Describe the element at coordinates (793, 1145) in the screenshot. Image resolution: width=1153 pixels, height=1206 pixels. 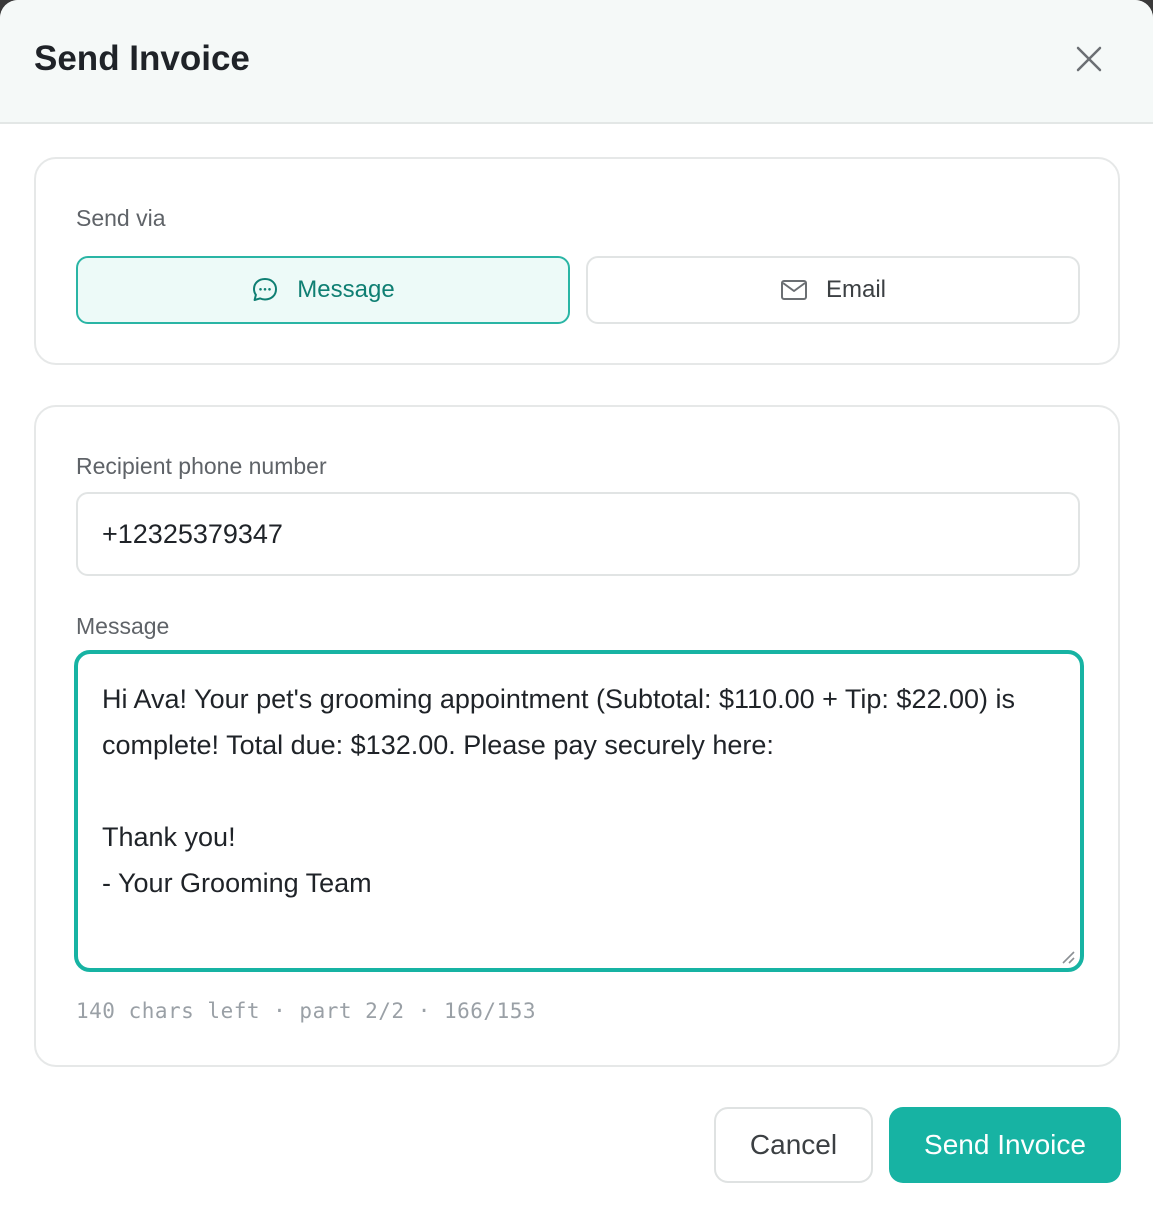
I see `cancel-button: Cancel` at that location.